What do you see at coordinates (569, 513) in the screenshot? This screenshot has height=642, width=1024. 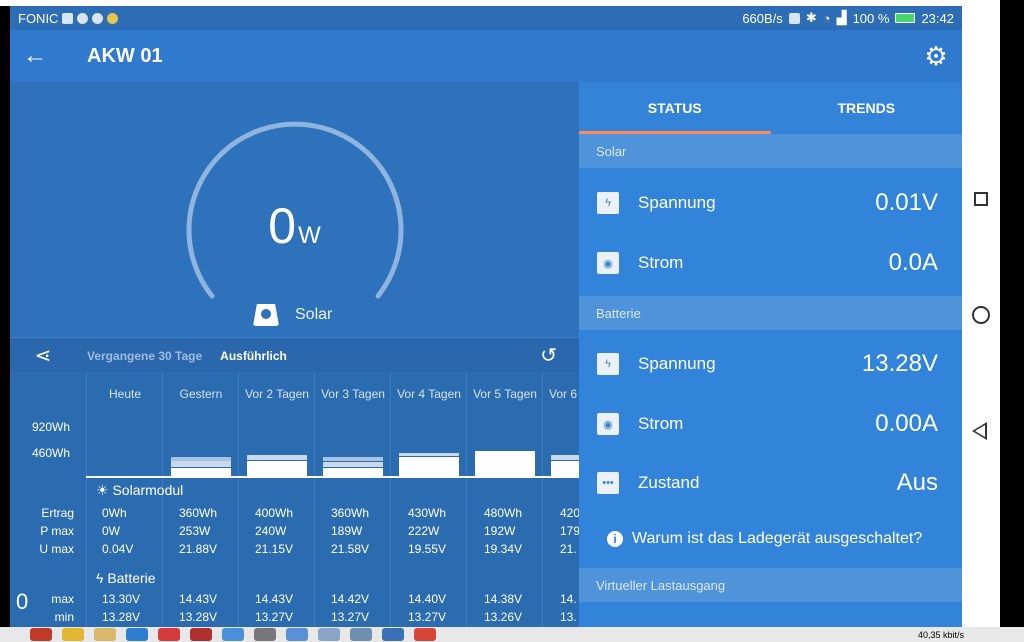 I see `cell: 420` at bounding box center [569, 513].